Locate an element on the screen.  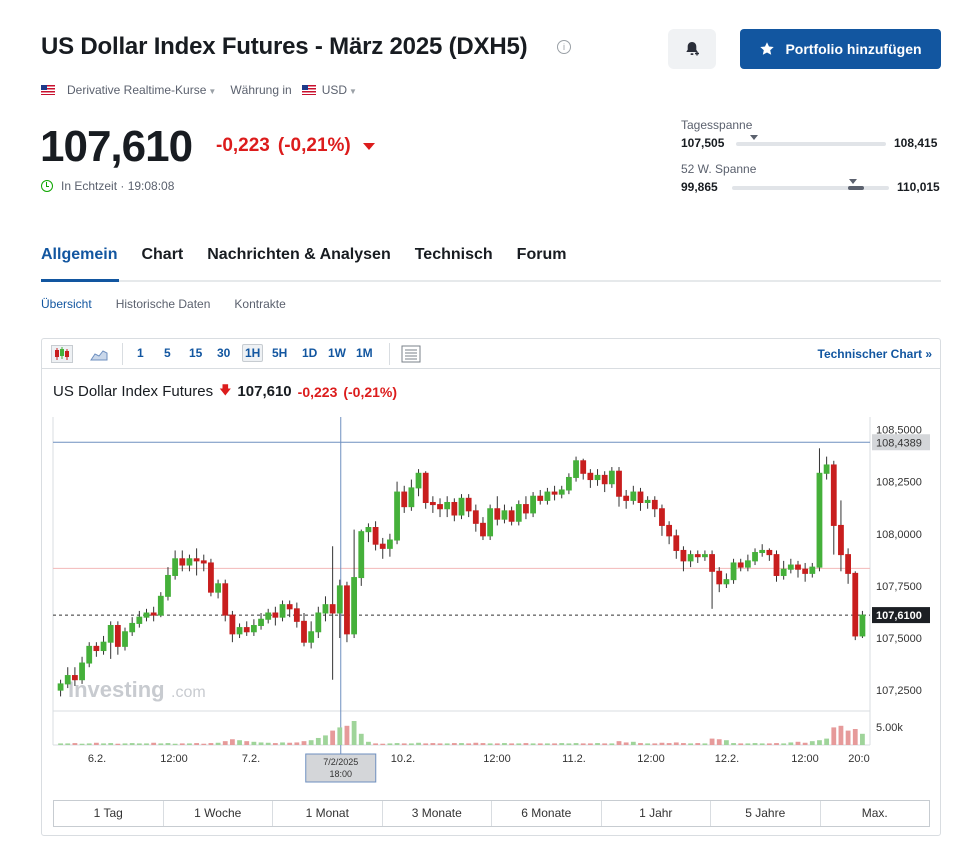
y-axis-label: 108,0000 is located at coordinates (899, 535).